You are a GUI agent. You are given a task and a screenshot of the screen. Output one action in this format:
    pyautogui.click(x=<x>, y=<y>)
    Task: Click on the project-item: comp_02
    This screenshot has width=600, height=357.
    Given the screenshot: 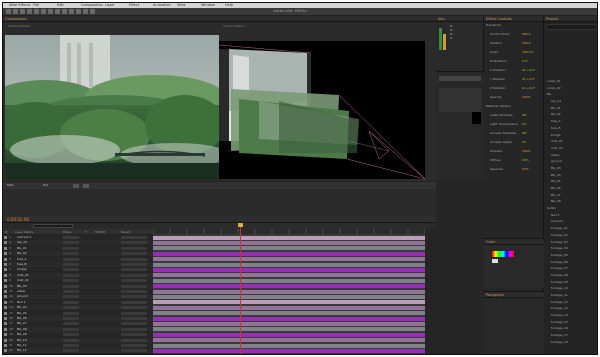 What is the action you would take?
    pyautogui.click(x=572, y=88)
    